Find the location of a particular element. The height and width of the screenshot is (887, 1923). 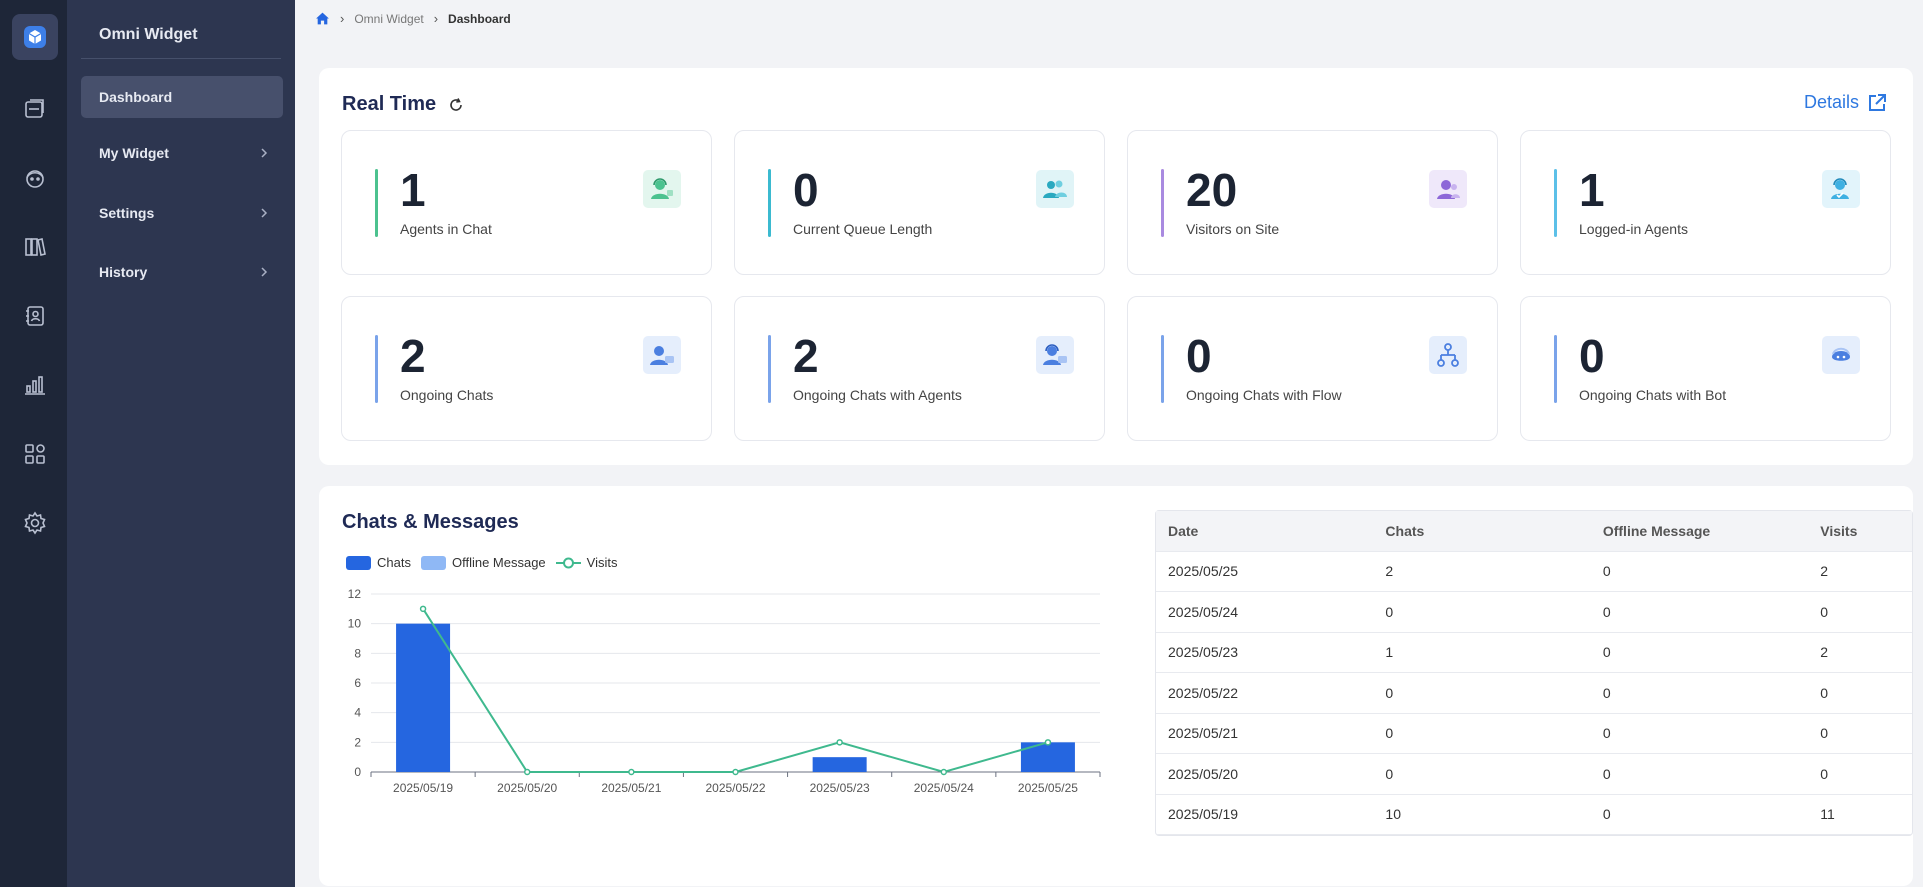

agent-headset-icon is located at coordinates (662, 189).